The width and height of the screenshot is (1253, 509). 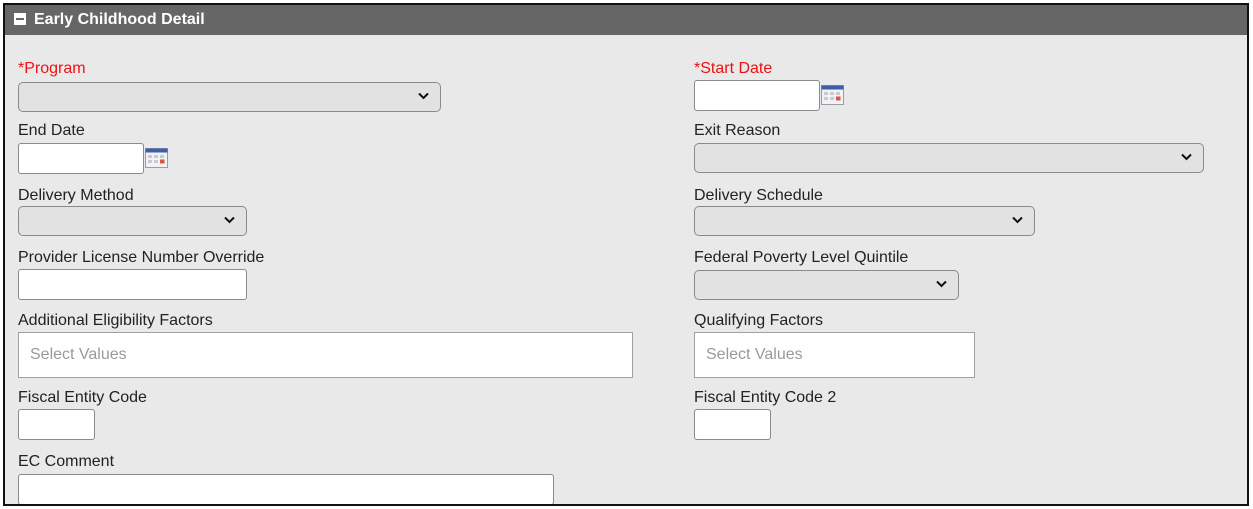 What do you see at coordinates (66, 461) in the screenshot?
I see `ec-comment-label: EC Comment` at bounding box center [66, 461].